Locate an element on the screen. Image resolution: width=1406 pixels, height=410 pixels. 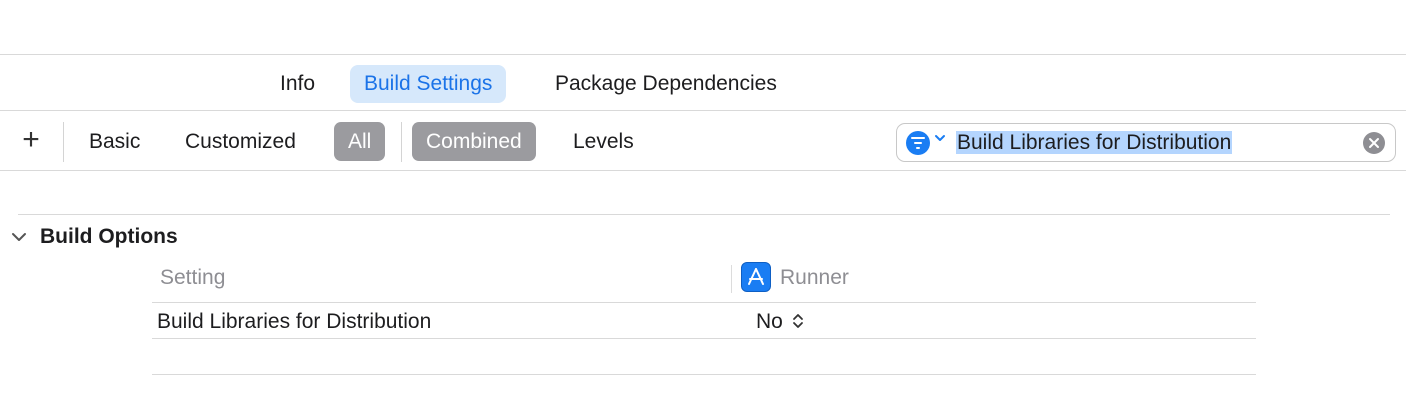
filter-all-button: All is located at coordinates (360, 141).